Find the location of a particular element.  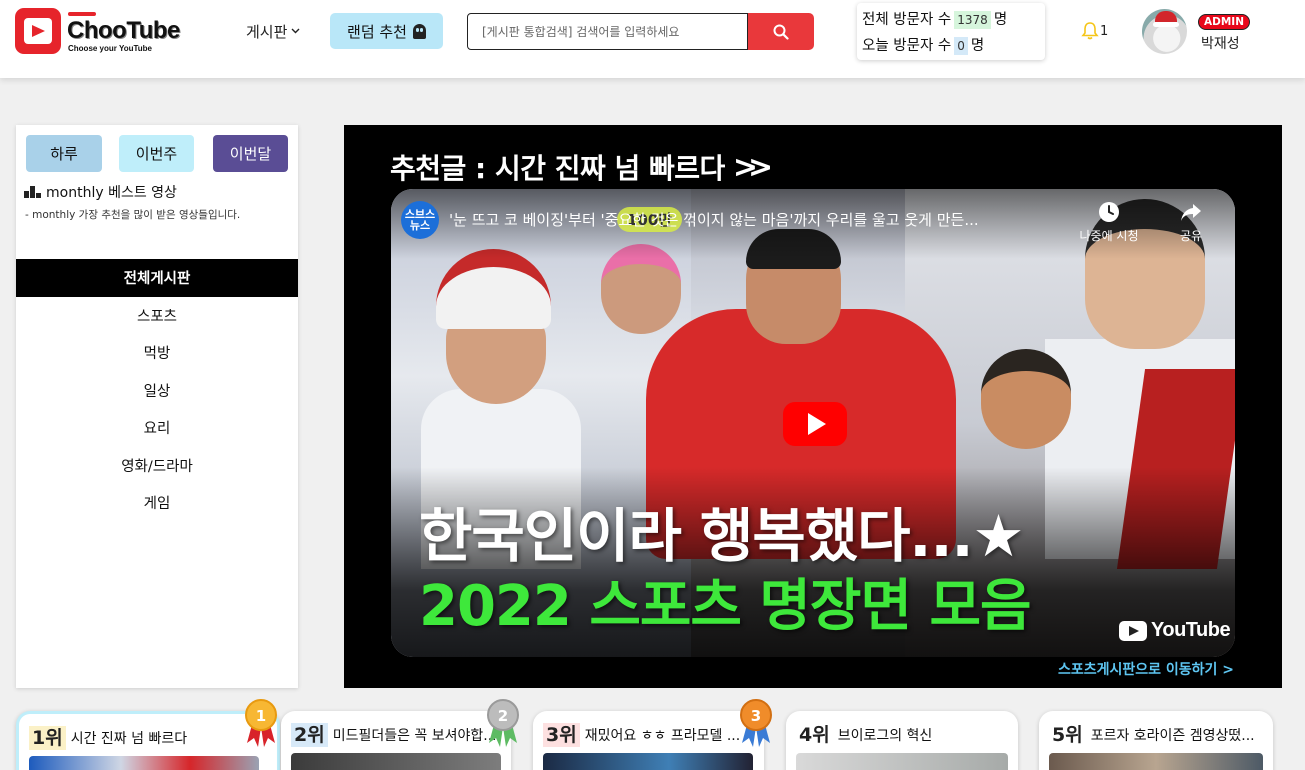

menu-item-sports: 스포츠 is located at coordinates (157, 316).